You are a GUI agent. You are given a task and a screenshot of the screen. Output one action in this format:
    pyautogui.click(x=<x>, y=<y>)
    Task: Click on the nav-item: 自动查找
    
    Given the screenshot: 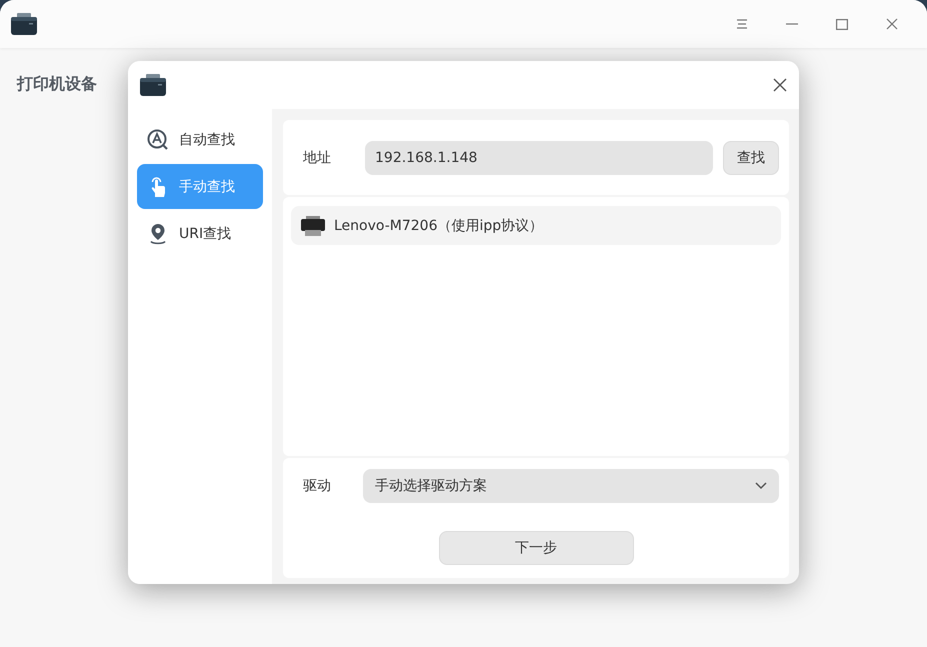 What is the action you would take?
    pyautogui.click(x=200, y=139)
    